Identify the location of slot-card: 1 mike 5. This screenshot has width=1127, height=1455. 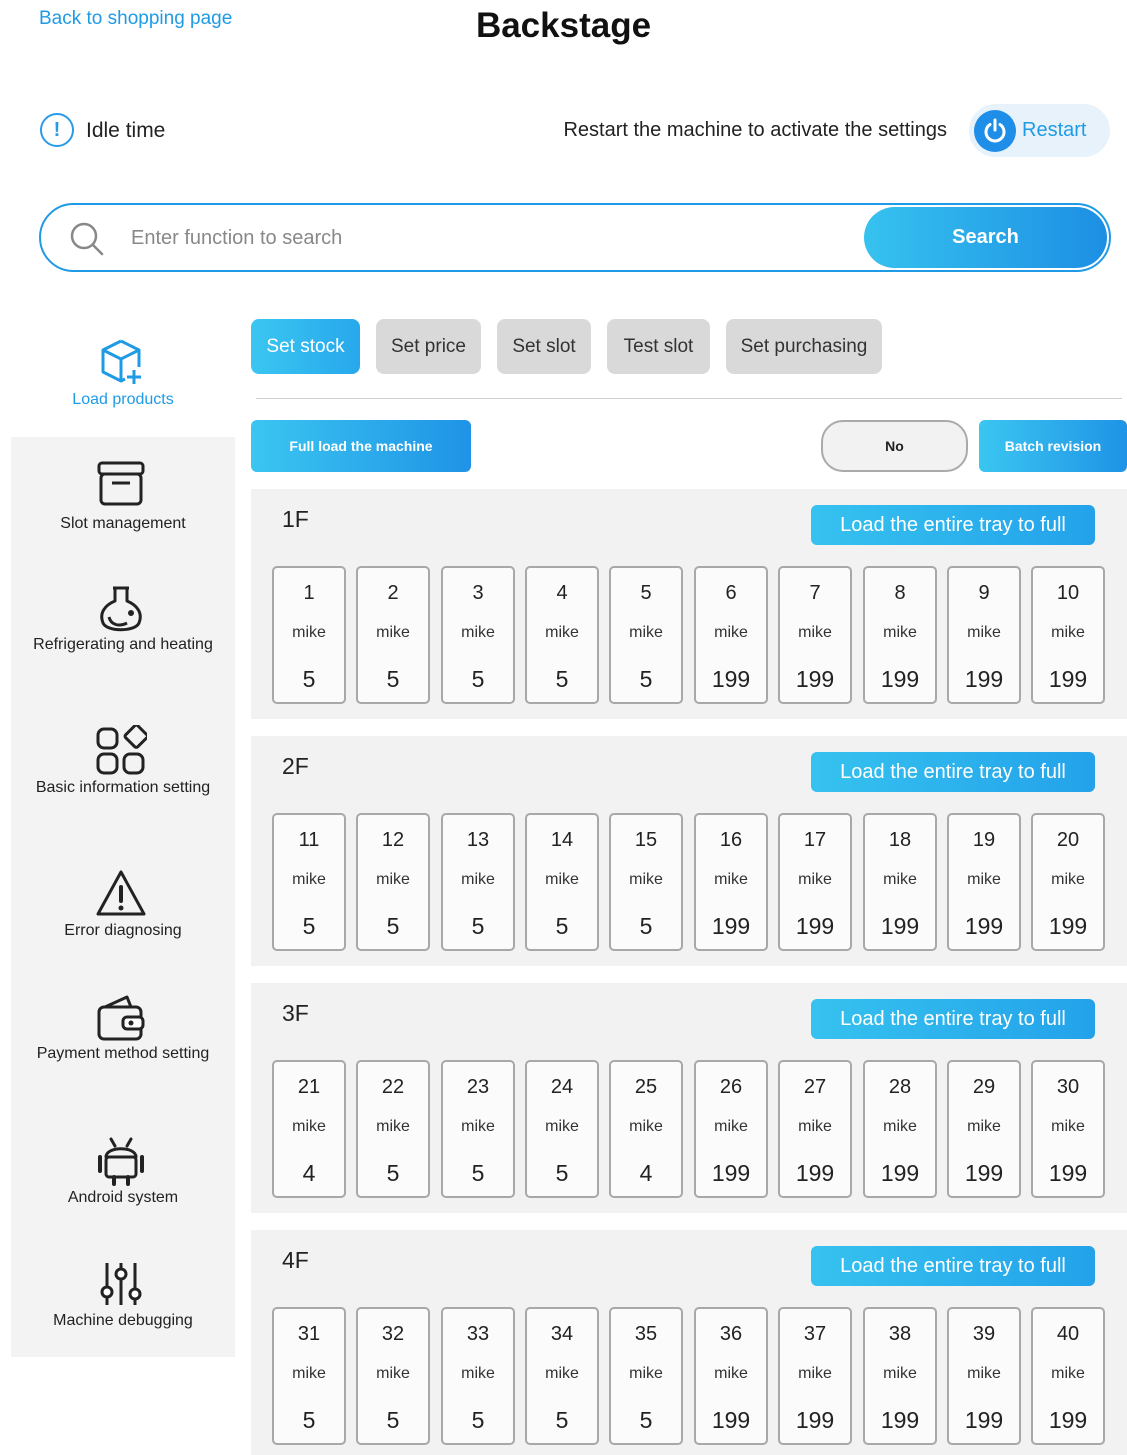
(309, 635).